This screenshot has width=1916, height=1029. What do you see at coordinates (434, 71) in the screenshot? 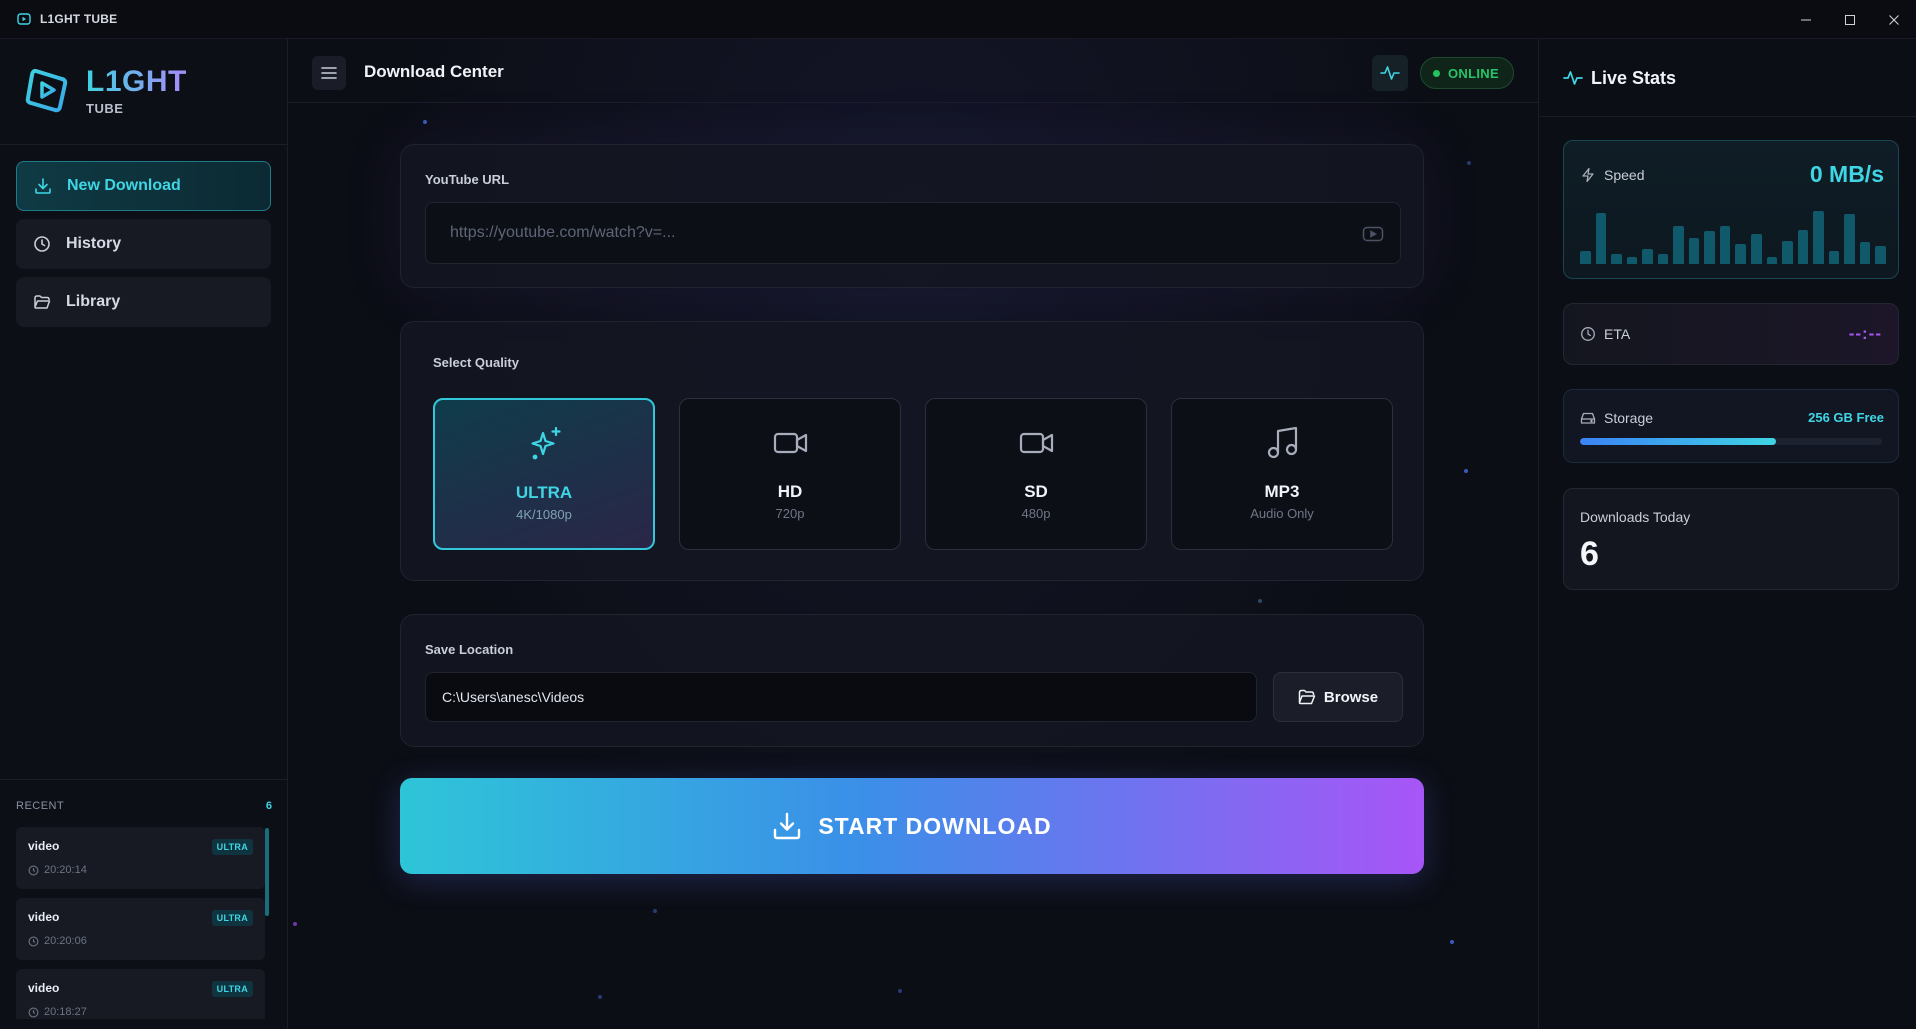
I see `page-title: Download Center` at bounding box center [434, 71].